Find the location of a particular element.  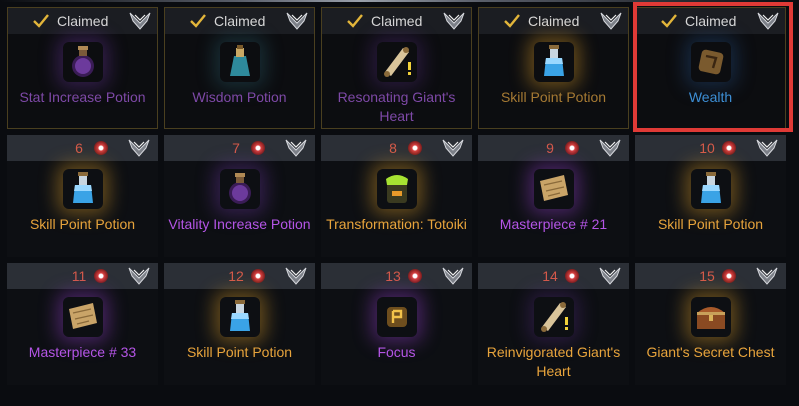

reward-number: 14 is located at coordinates (550, 276).